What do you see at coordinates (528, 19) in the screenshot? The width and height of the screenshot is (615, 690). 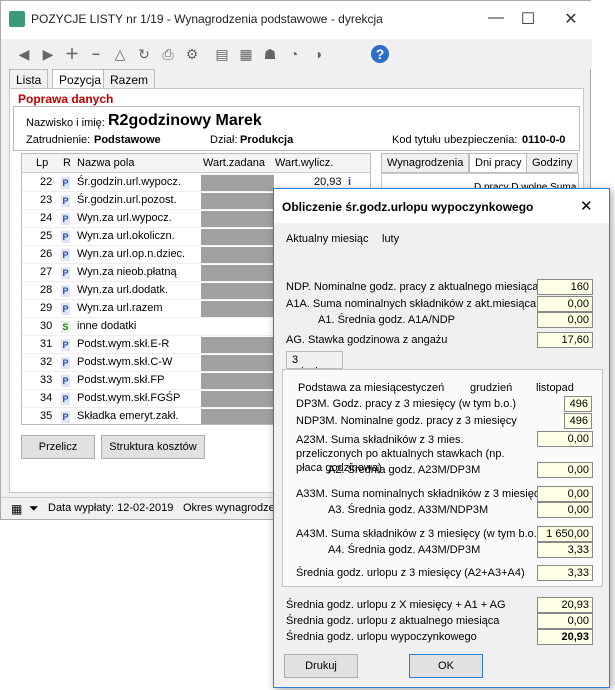 I see `maximize-button: ☐` at bounding box center [528, 19].